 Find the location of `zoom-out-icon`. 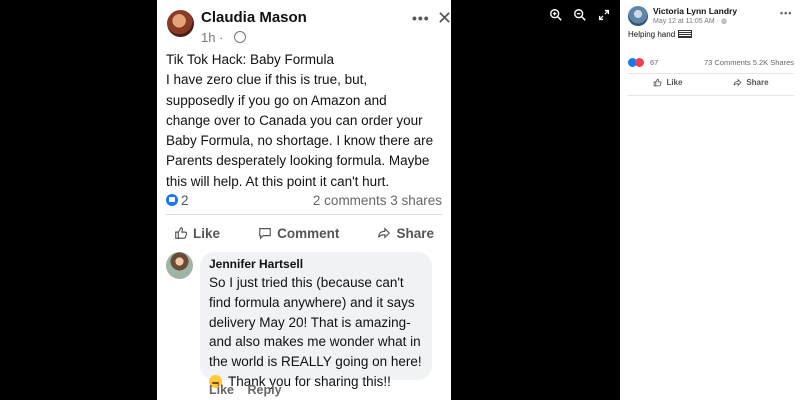

zoom-out-icon is located at coordinates (580, 16).